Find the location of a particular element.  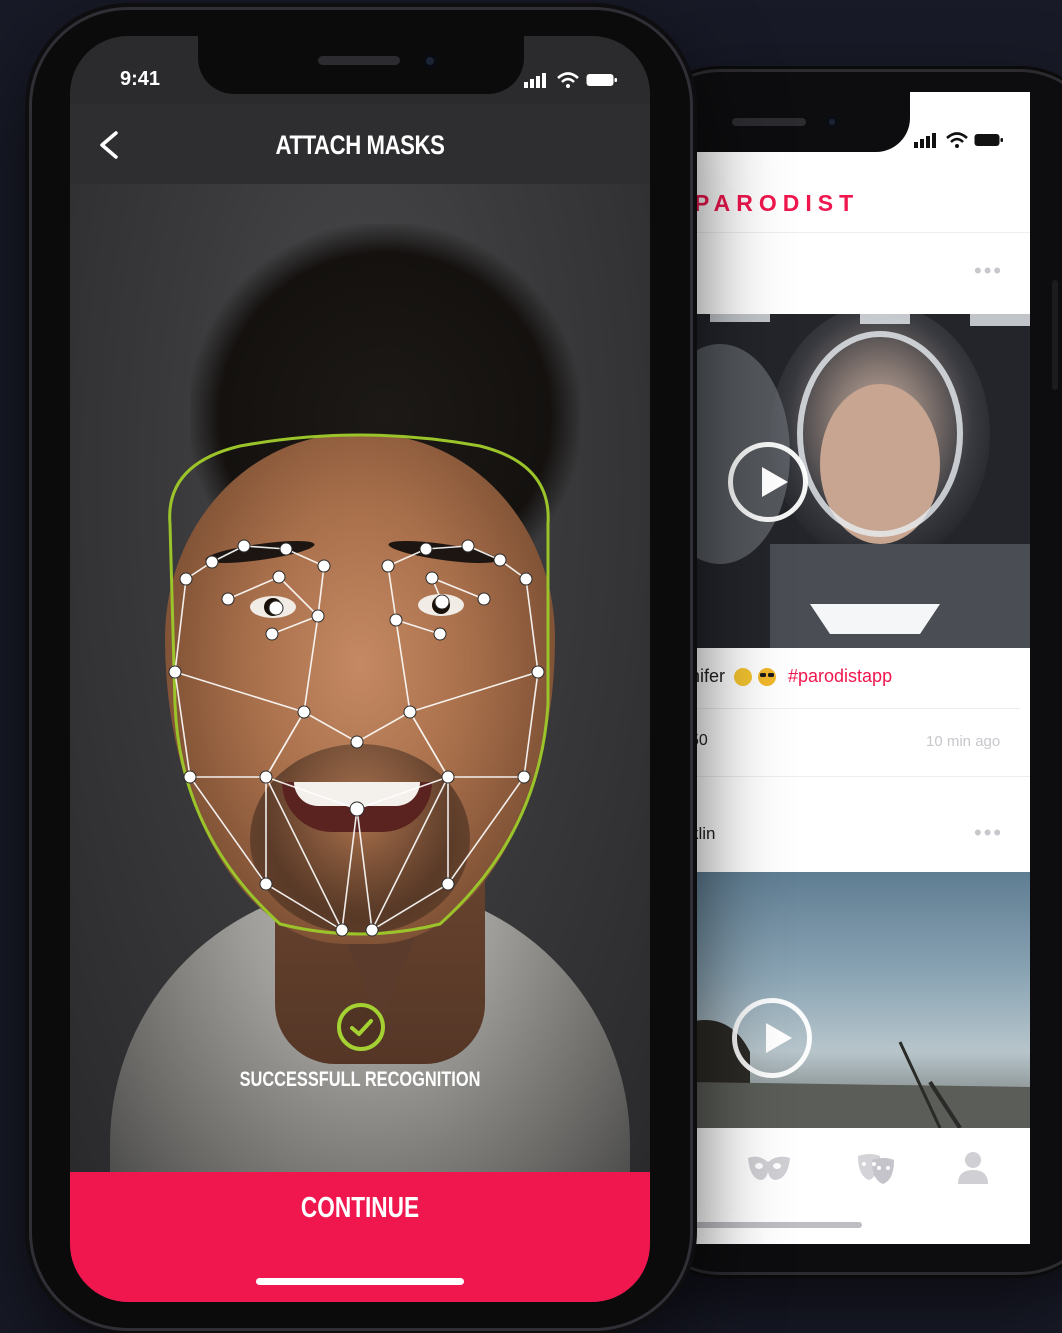

front-status-bar is located at coordinates (571, 80).